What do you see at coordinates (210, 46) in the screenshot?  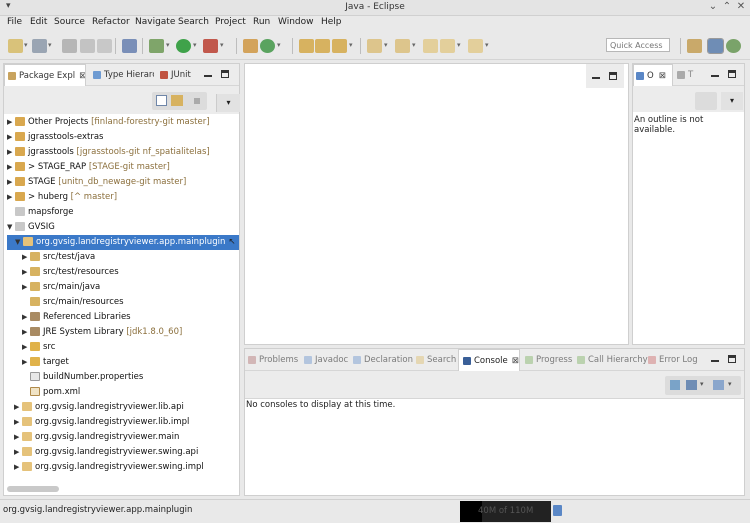 I see `external-tools-icon` at bounding box center [210, 46].